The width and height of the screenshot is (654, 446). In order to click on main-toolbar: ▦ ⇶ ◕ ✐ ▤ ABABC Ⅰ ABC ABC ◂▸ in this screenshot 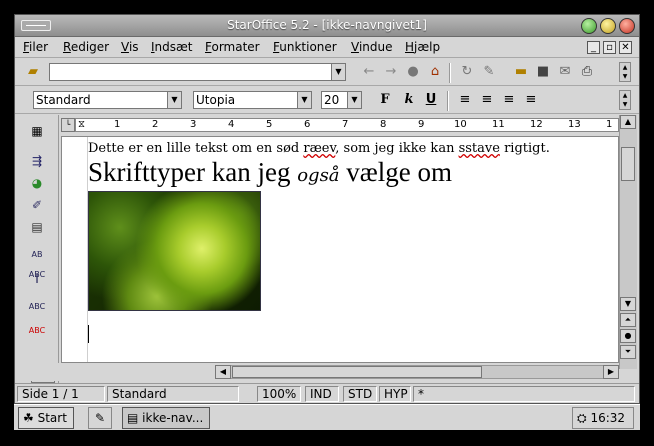, I will do `click(37, 249)`.